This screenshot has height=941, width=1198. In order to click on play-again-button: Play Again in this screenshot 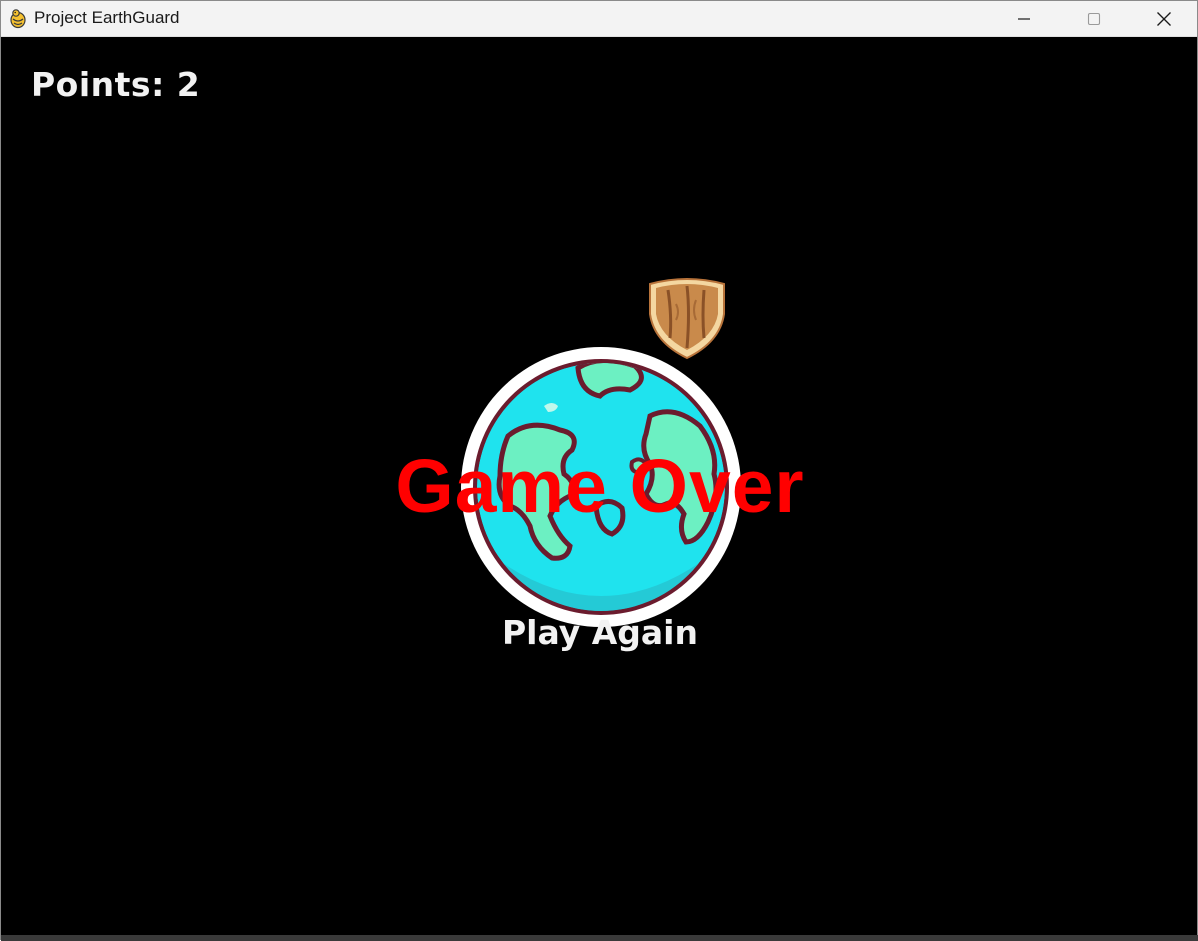, I will do `click(600, 632)`.